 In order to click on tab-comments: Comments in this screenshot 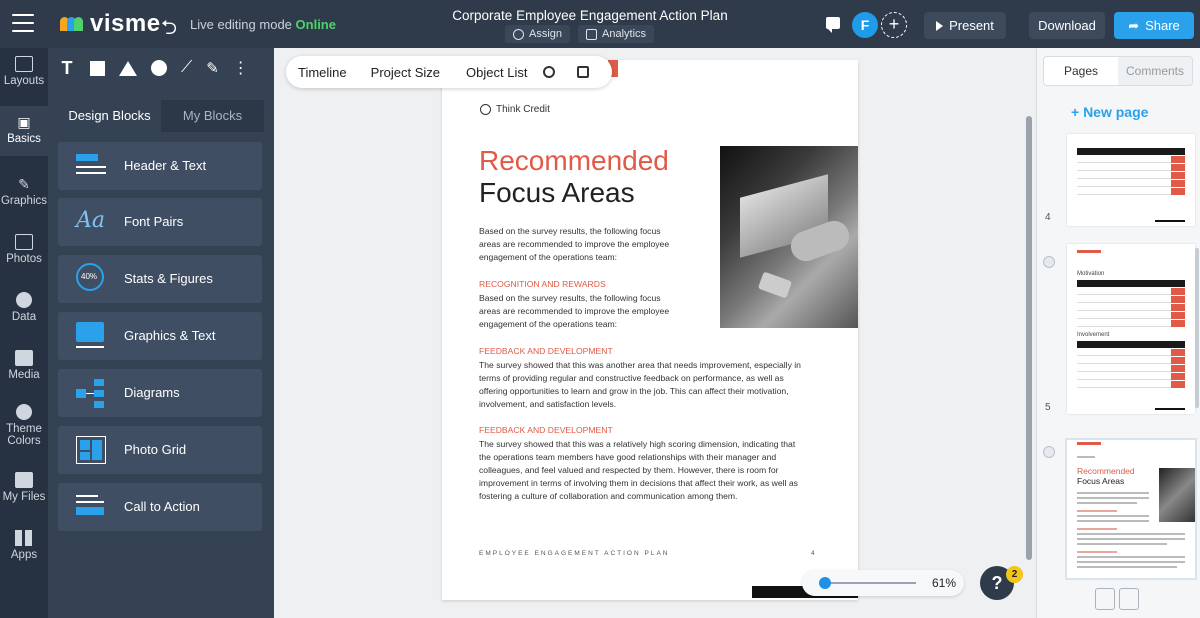, I will do `click(1155, 71)`.